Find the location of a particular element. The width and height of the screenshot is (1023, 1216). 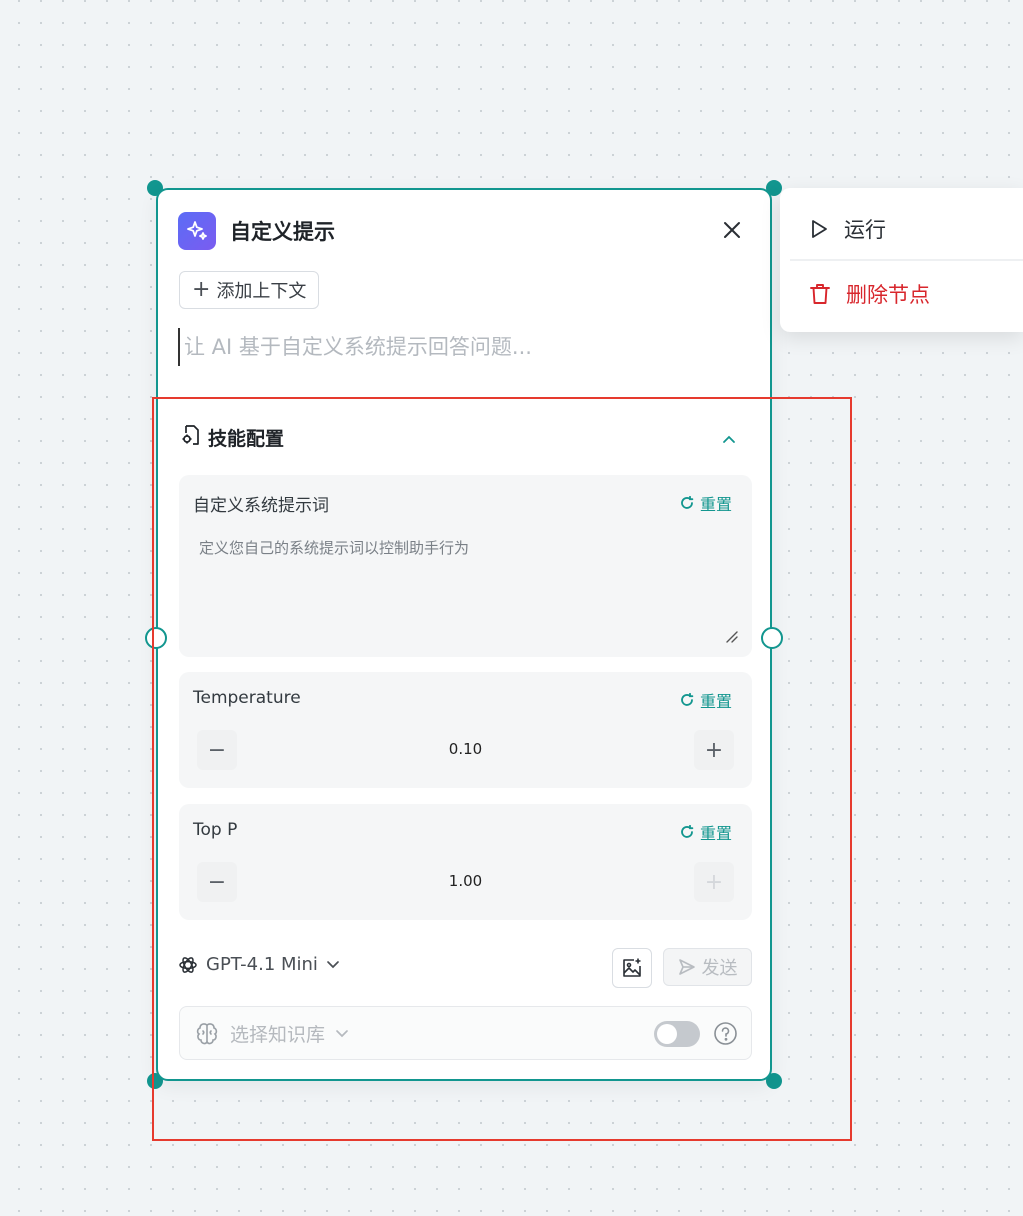

run-label: 运行 is located at coordinates (865, 230).